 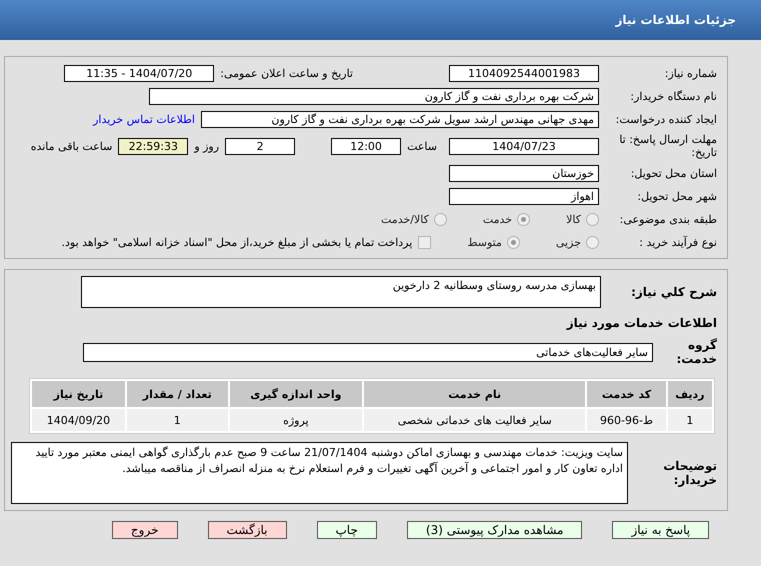 What do you see at coordinates (690, 394) in the screenshot?
I see `column-header: ردیف` at bounding box center [690, 394].